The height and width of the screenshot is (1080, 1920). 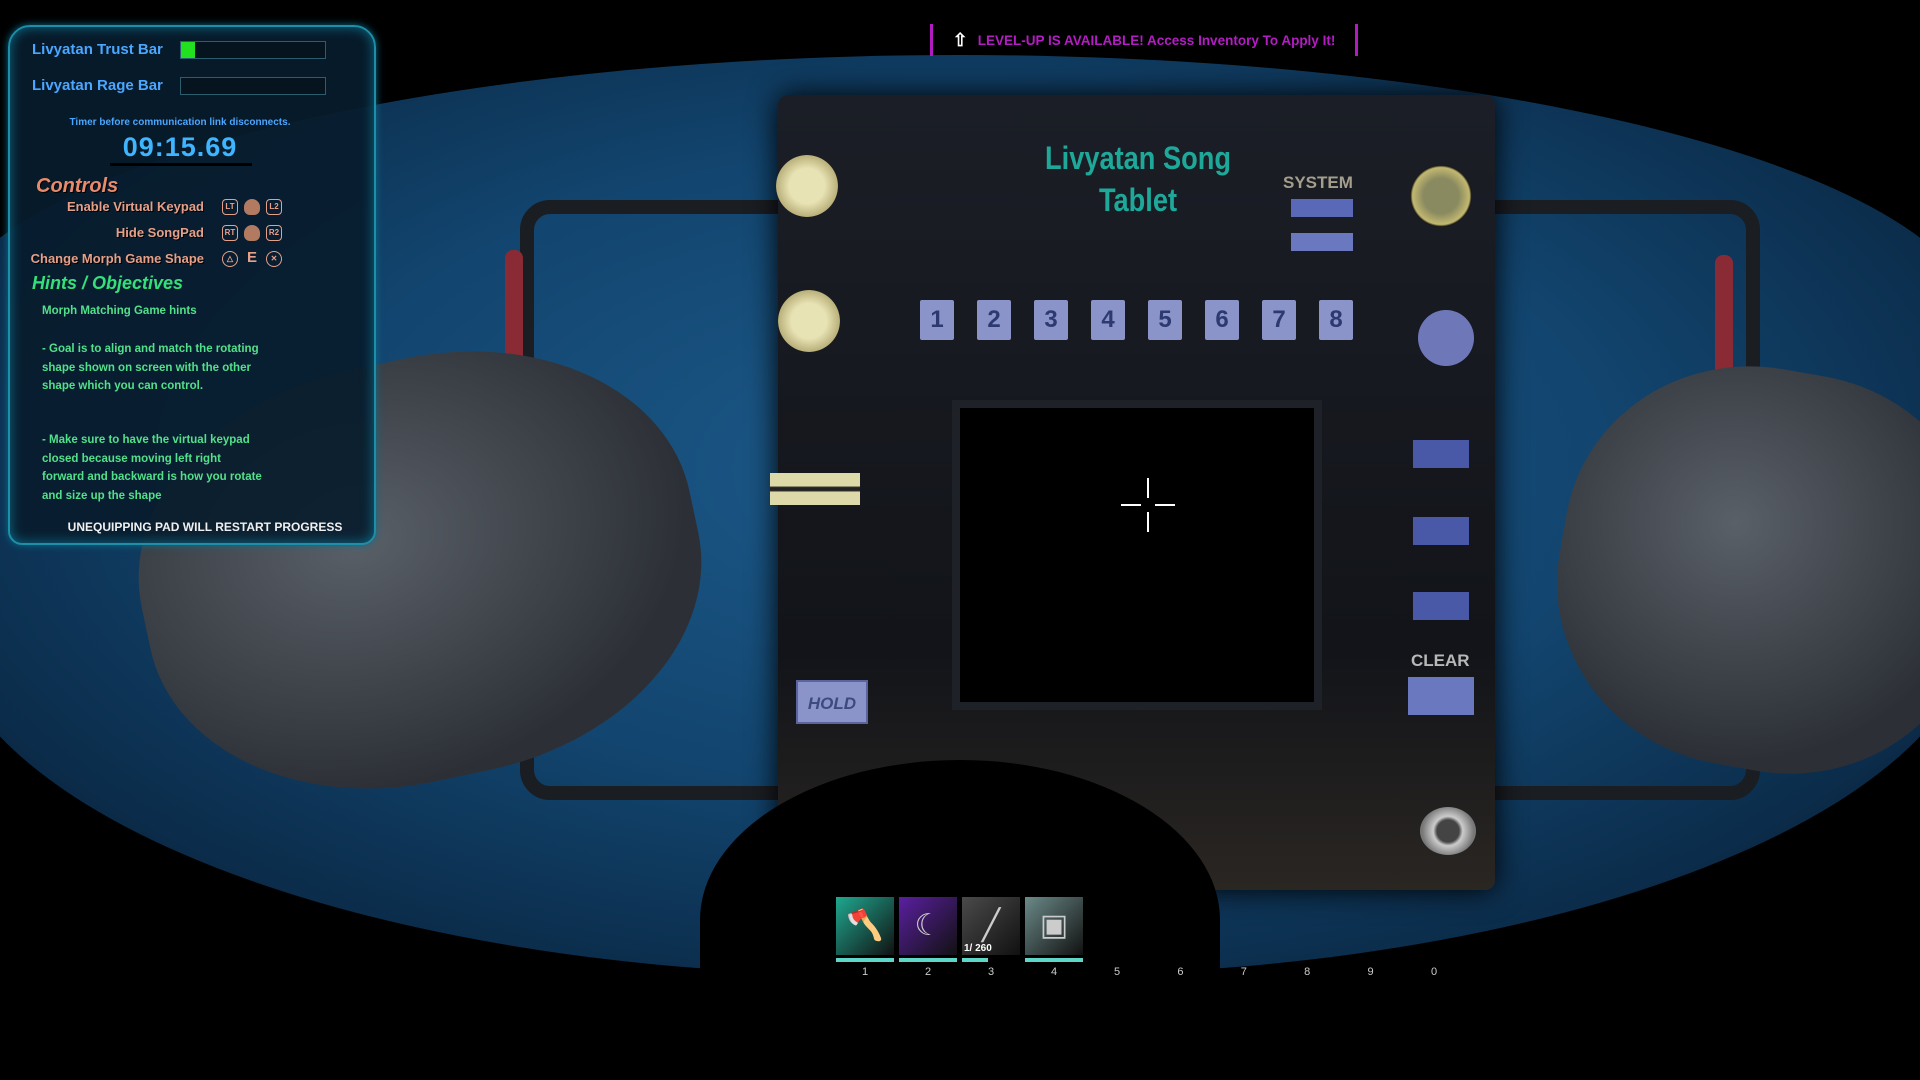 I want to click on keypad-button-2: 2, so click(x=994, y=320).